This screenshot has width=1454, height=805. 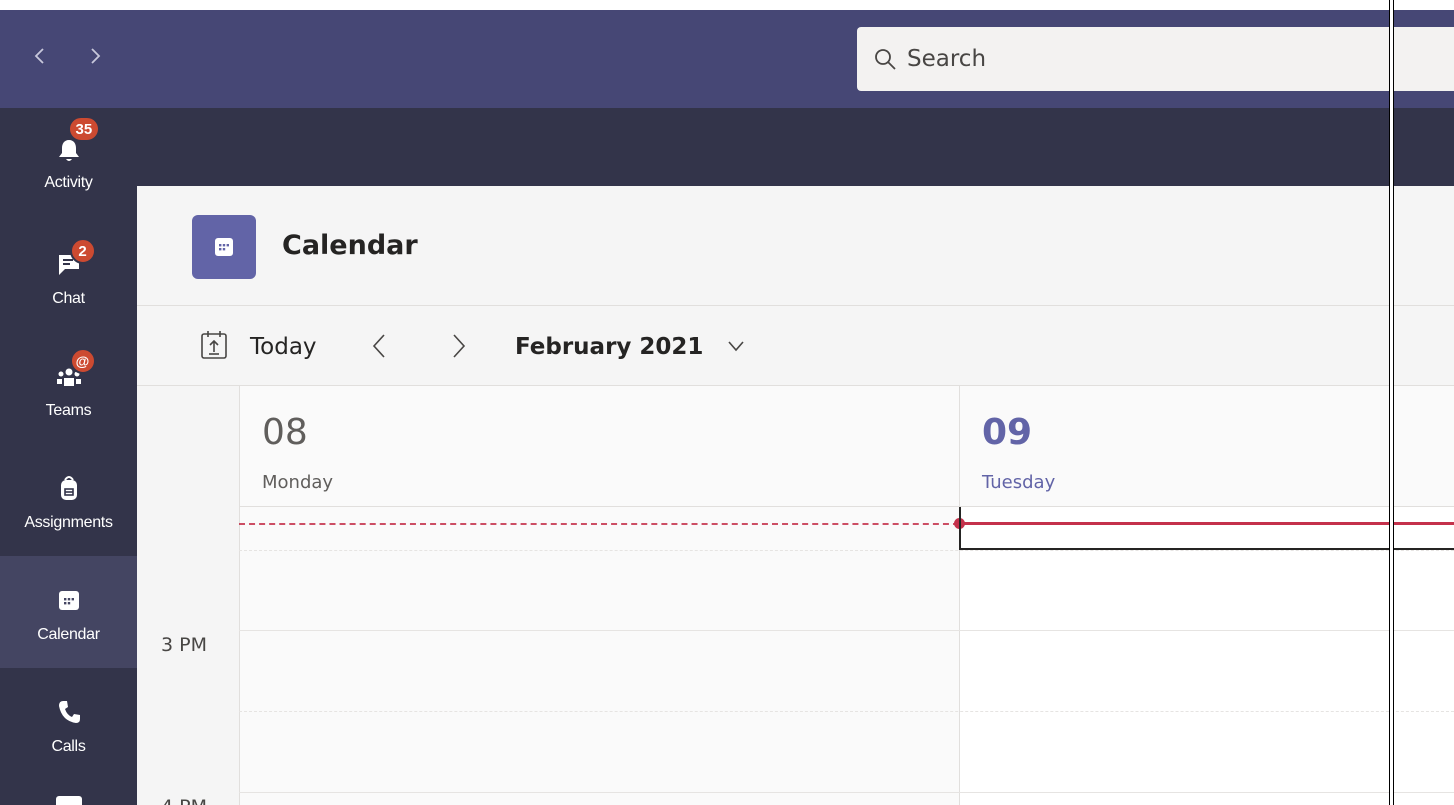 I want to click on rail-label-calls: Calls, so click(x=68, y=746).